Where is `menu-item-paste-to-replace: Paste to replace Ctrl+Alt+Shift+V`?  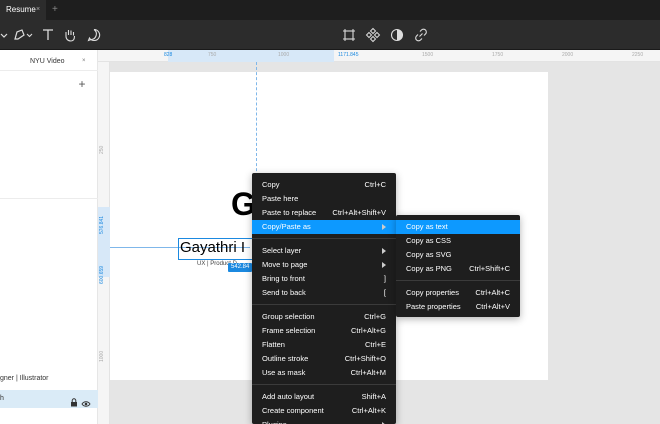
menu-item-paste-to-replace: Paste to replace Ctrl+Alt+Shift+V is located at coordinates (324, 213).